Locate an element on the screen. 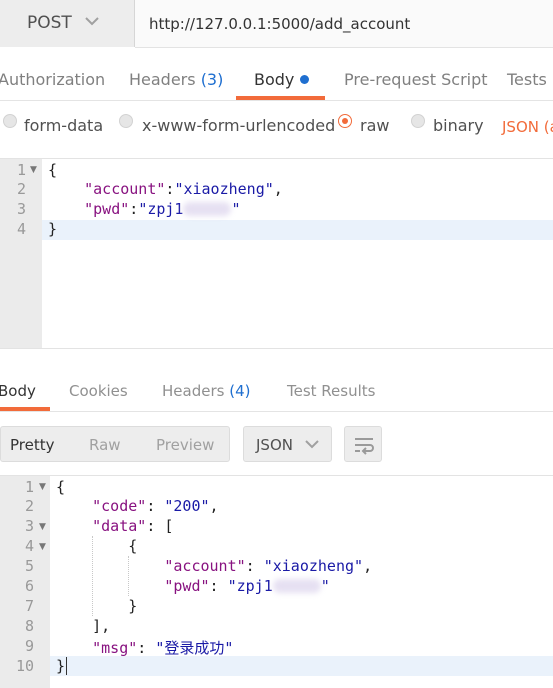 This screenshot has height=688, width=553. code-line: }​ is located at coordinates (62, 666).